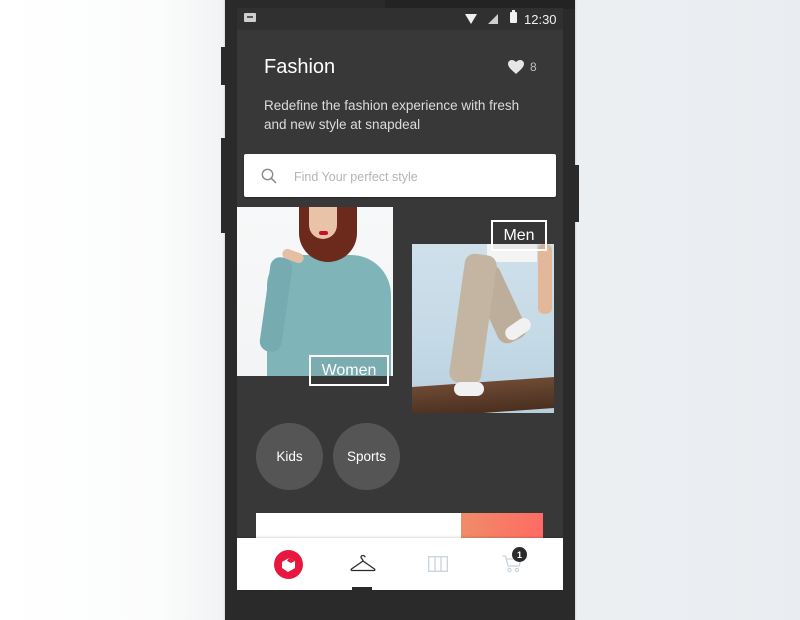 Image resolution: width=800 pixels, height=620 pixels. Describe the element at coordinates (300, 67) in the screenshot. I see `page-title: Fashion` at that location.